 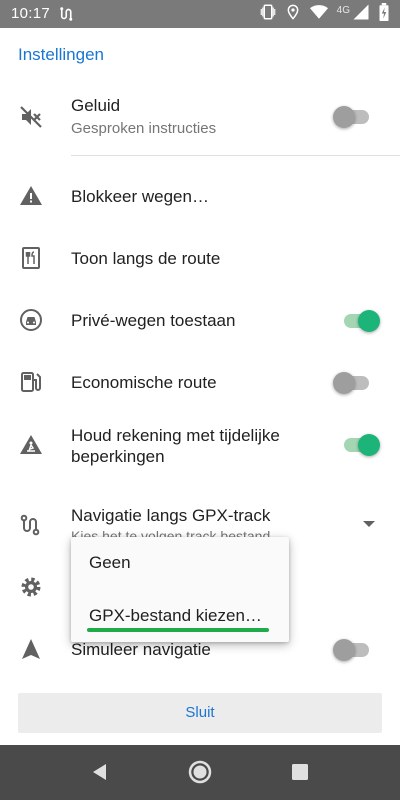 What do you see at coordinates (96, 105) in the screenshot?
I see `setting-label: Geluid` at bounding box center [96, 105].